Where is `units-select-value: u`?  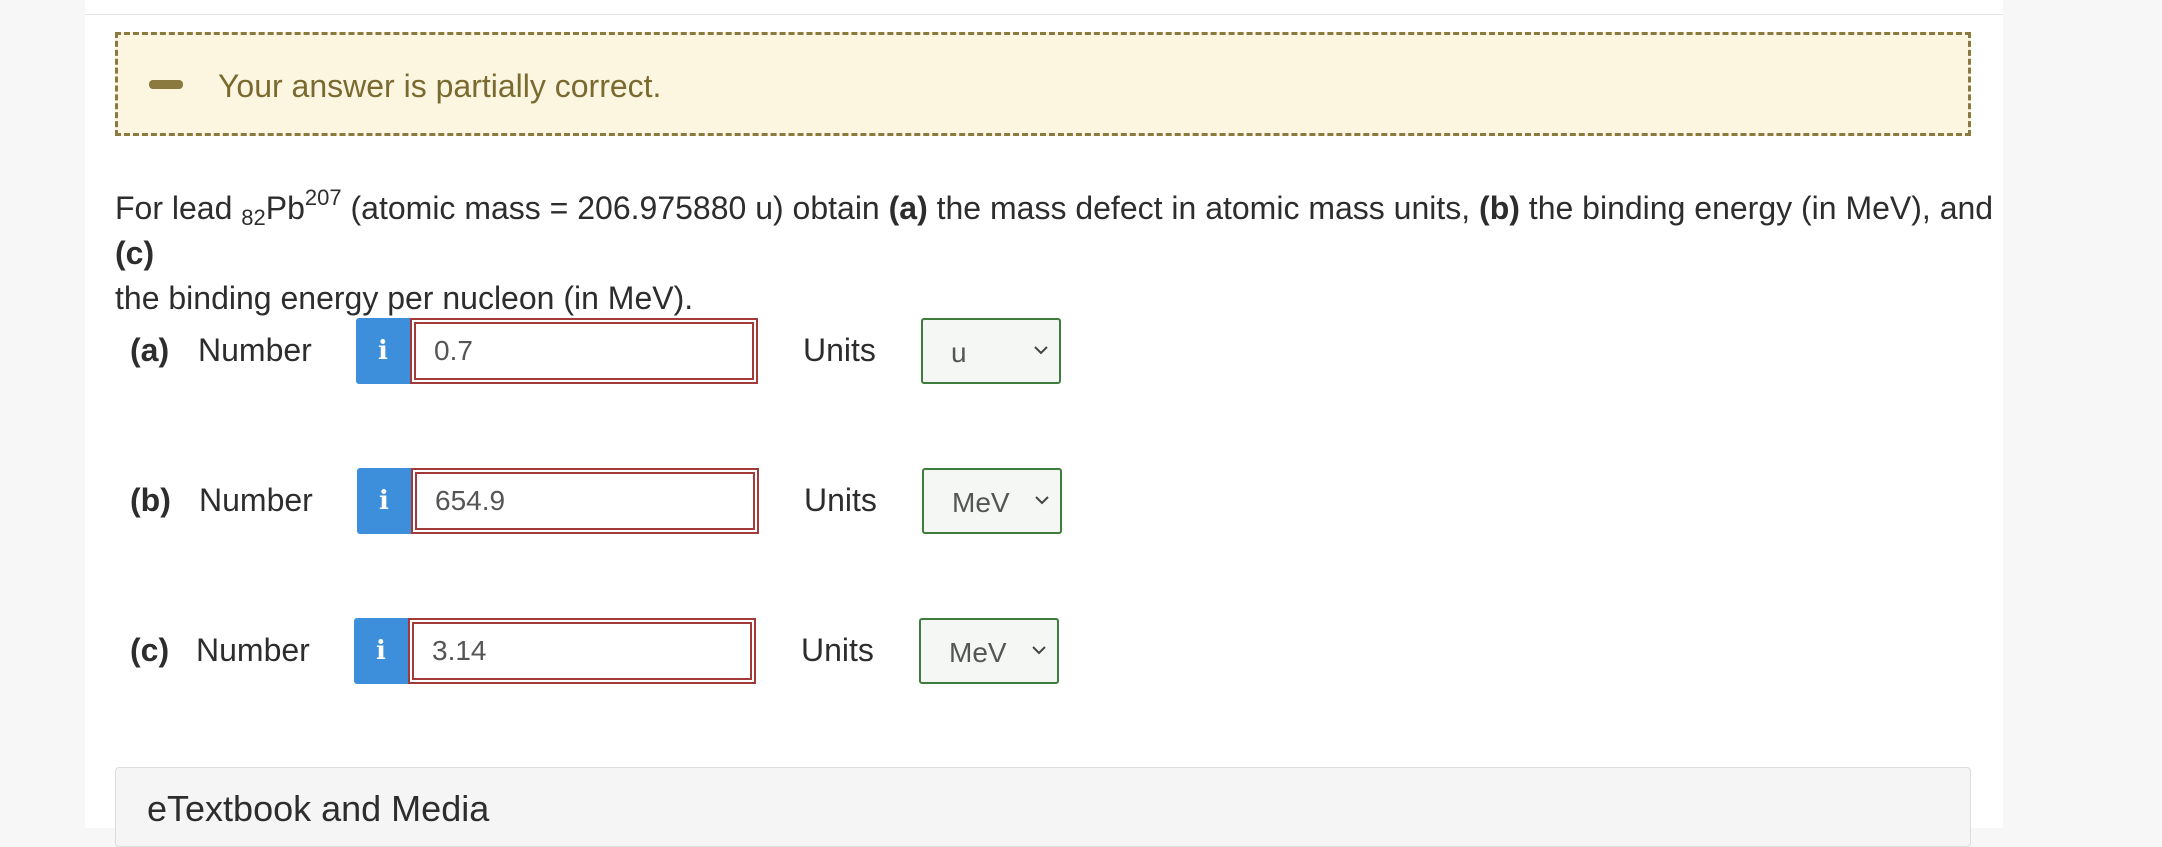
units-select-value: u is located at coordinates (959, 352).